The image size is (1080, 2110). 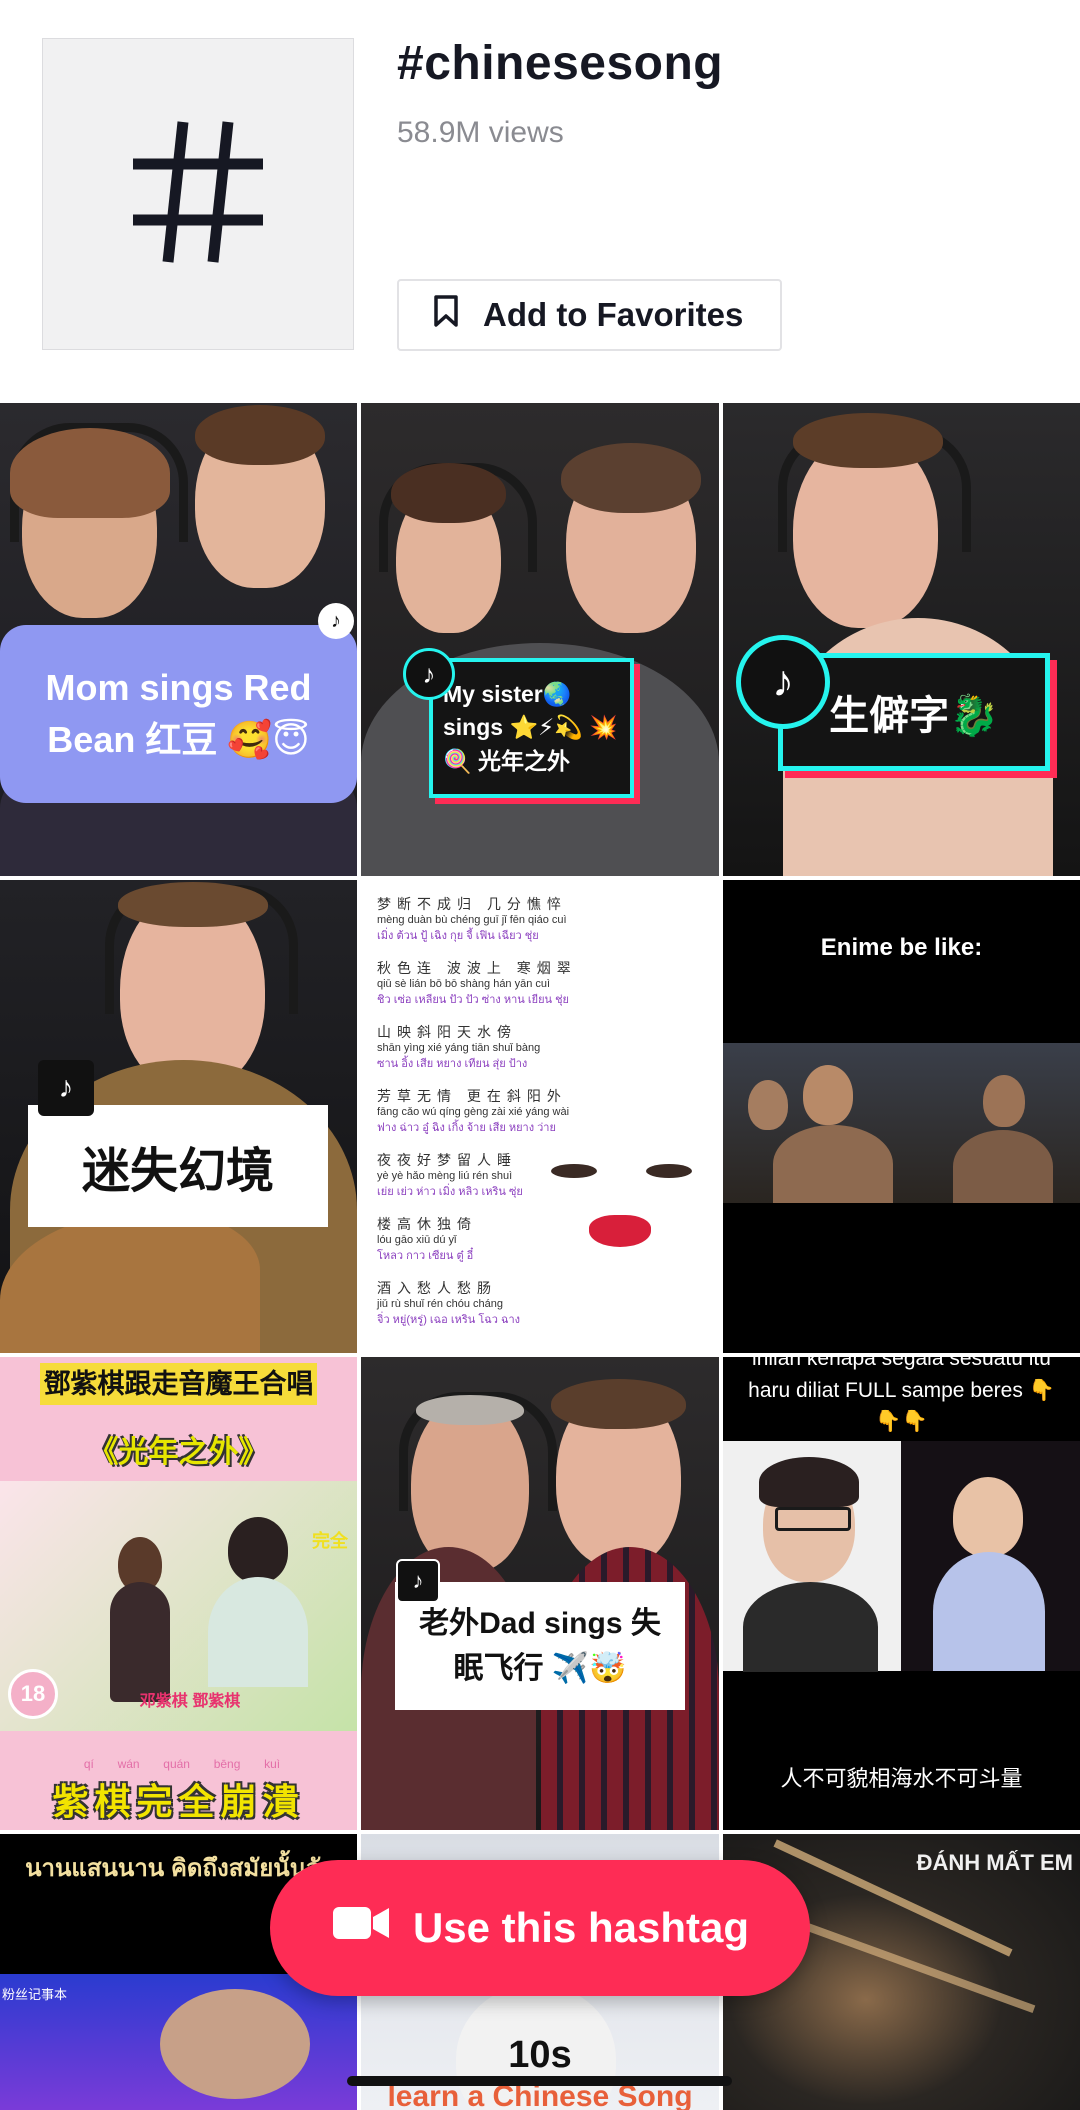 I want to click on video-caption: 老外Dad sings 失眠飞行 ✈️🤯, so click(x=540, y=1646).